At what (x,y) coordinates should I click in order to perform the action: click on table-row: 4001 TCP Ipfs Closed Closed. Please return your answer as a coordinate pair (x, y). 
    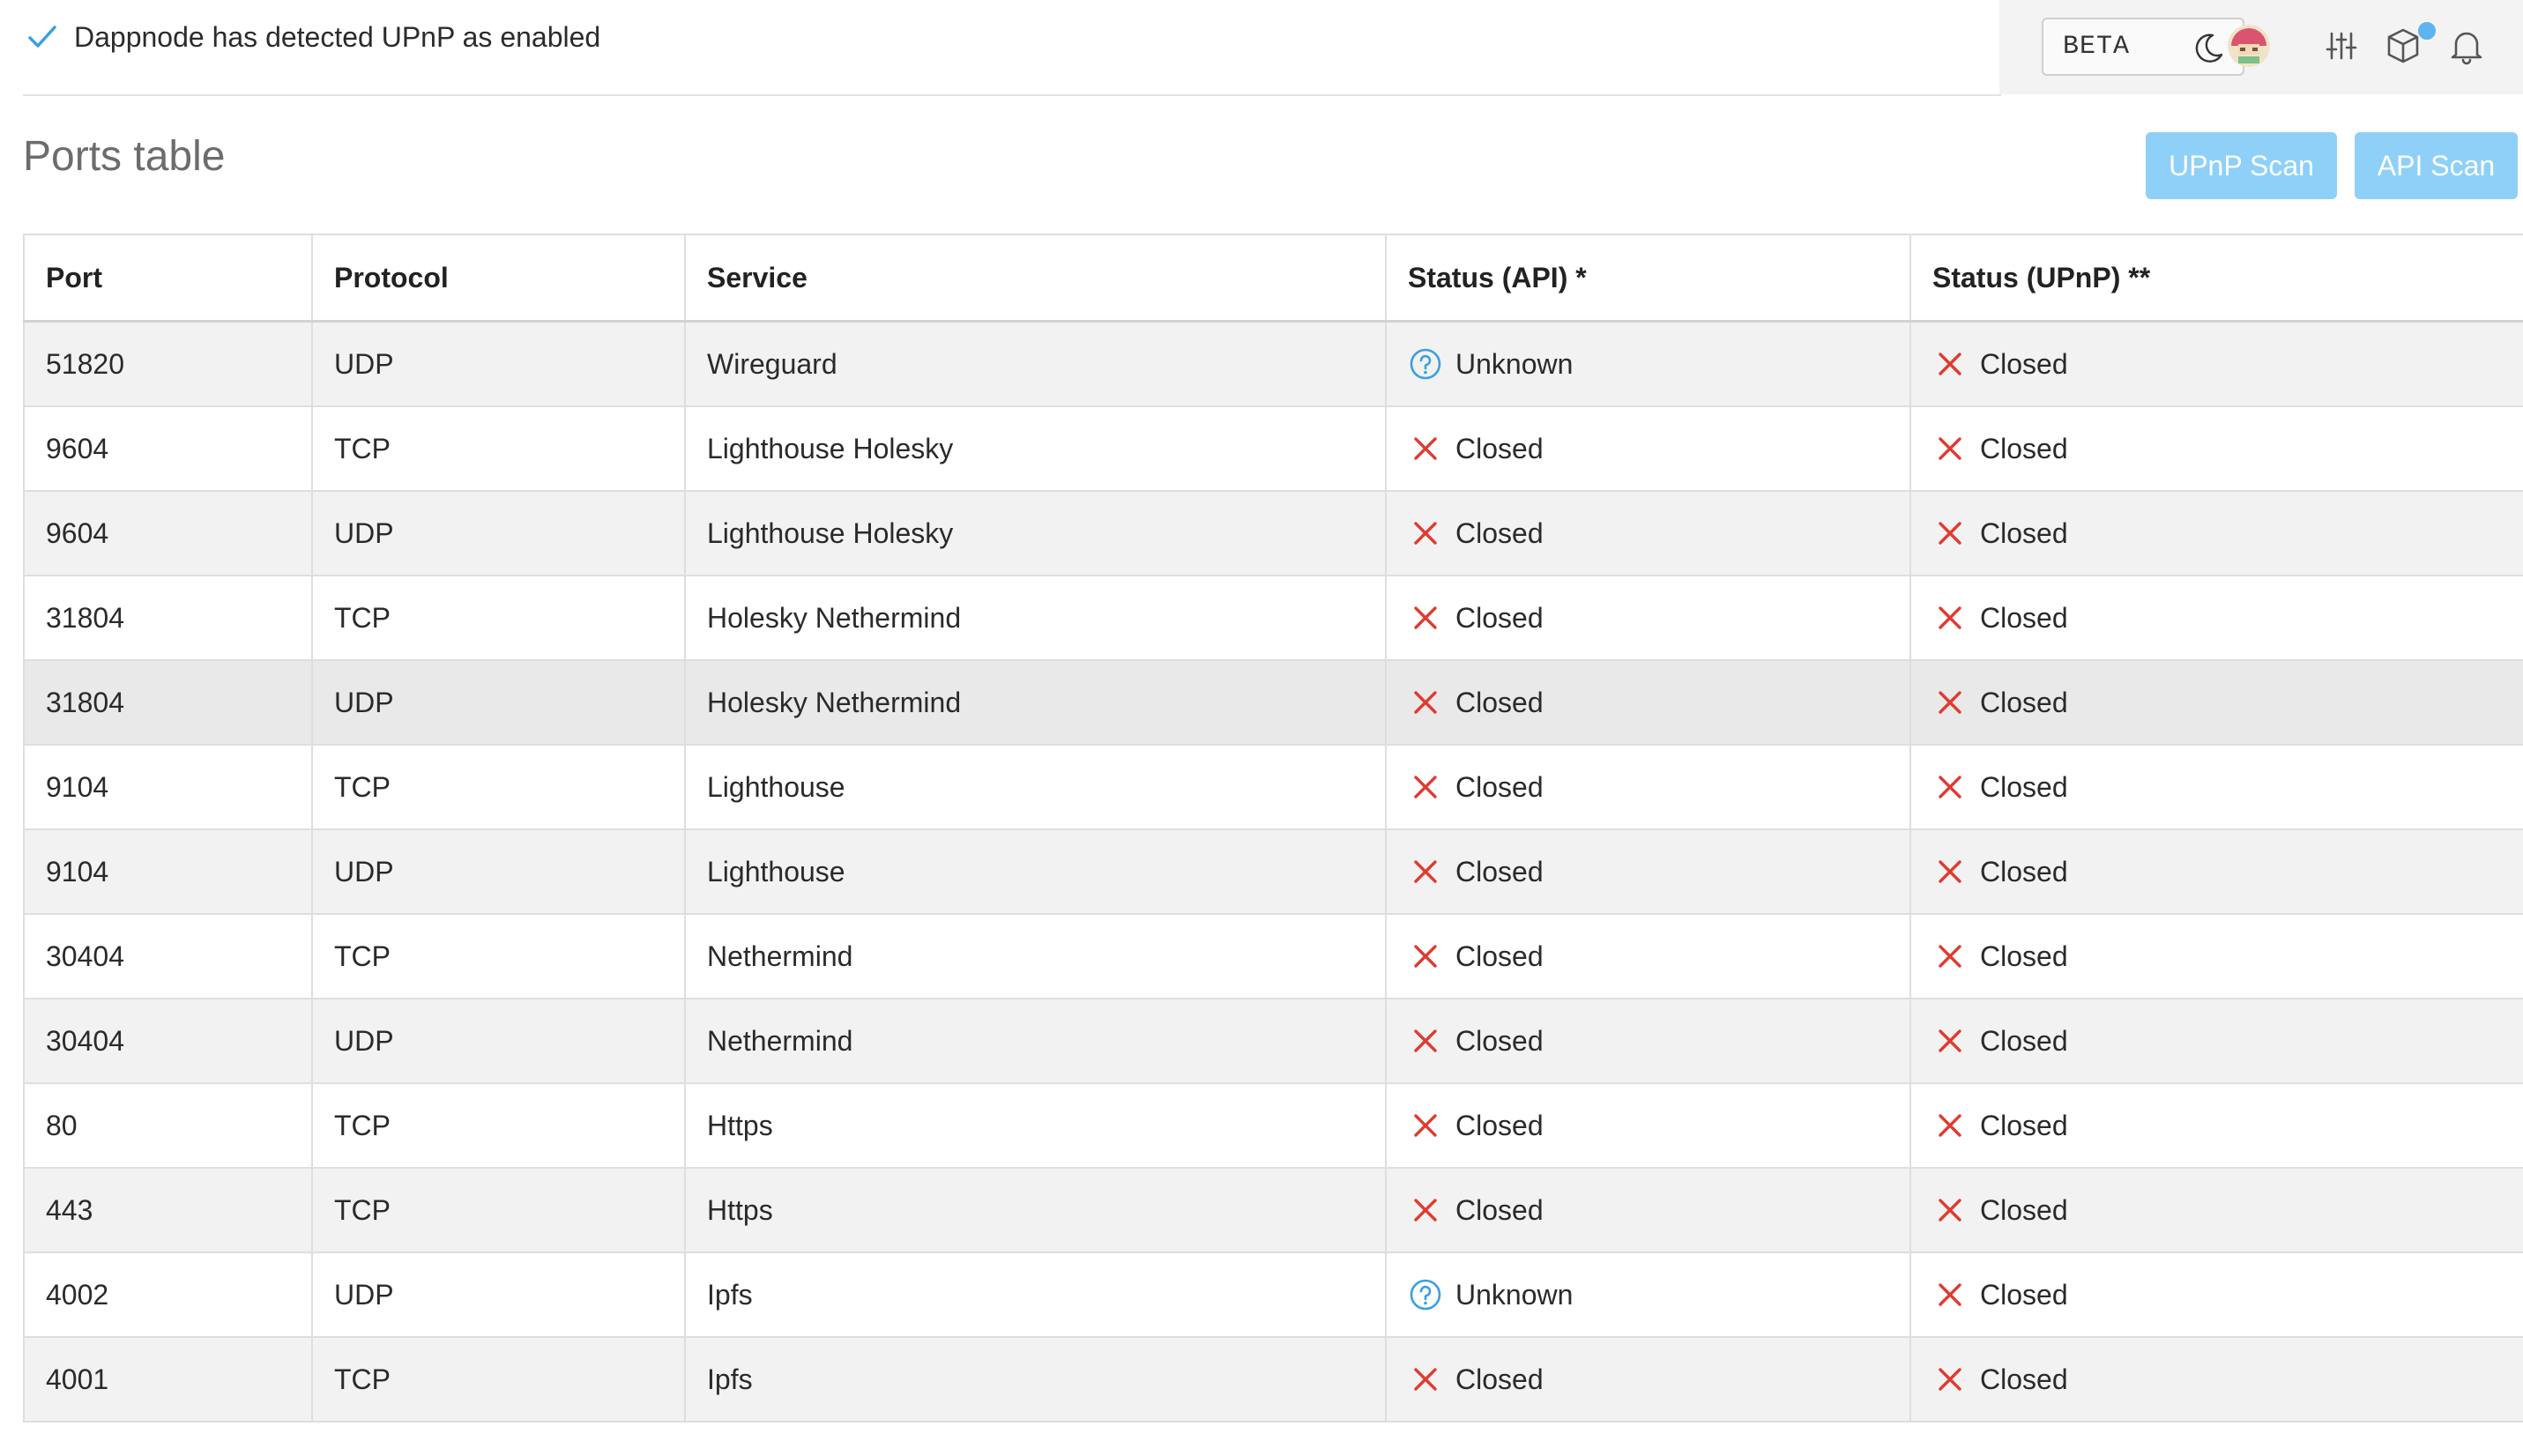
    Looking at the image, I should click on (1273, 1379).